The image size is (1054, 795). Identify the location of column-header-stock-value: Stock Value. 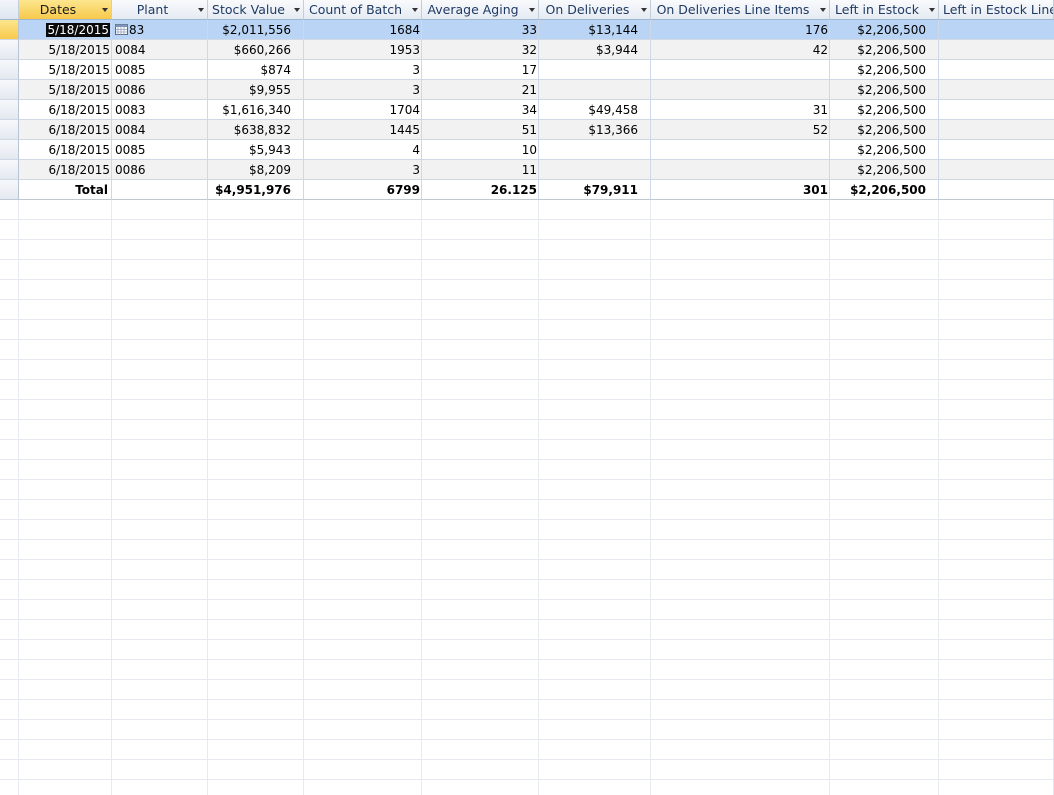
(256, 10).